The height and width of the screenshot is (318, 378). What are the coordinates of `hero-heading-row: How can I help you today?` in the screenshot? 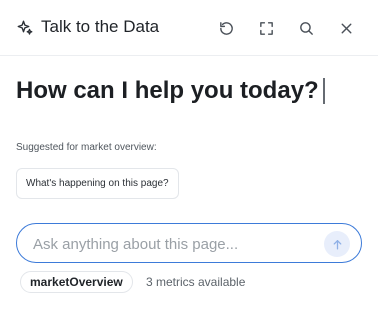 It's located at (170, 91).